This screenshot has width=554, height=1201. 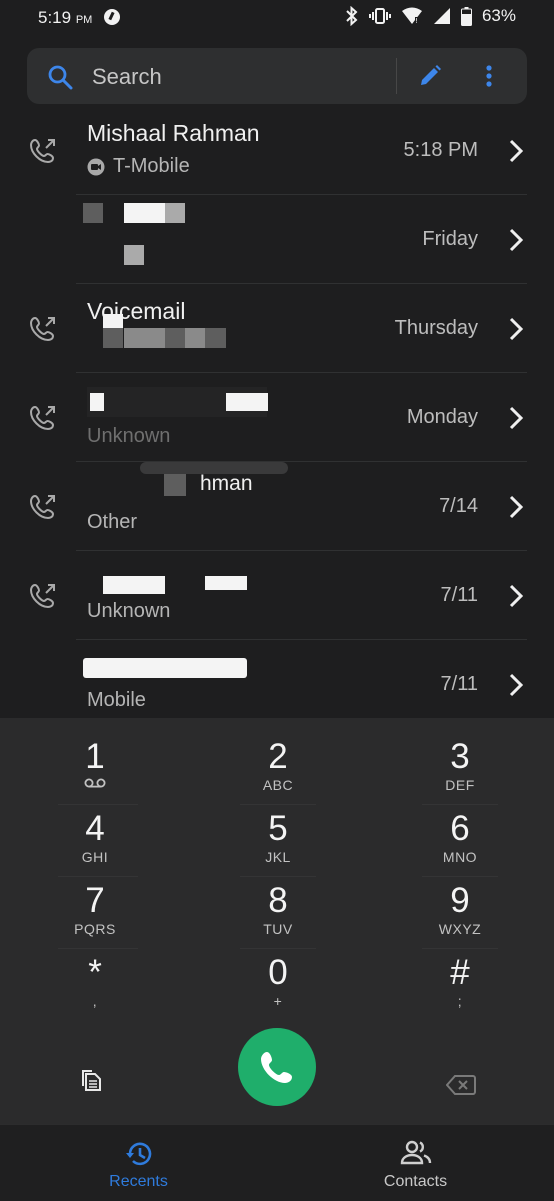 I want to click on bottom-navigation: Recents Contacts, so click(x=277, y=1162).